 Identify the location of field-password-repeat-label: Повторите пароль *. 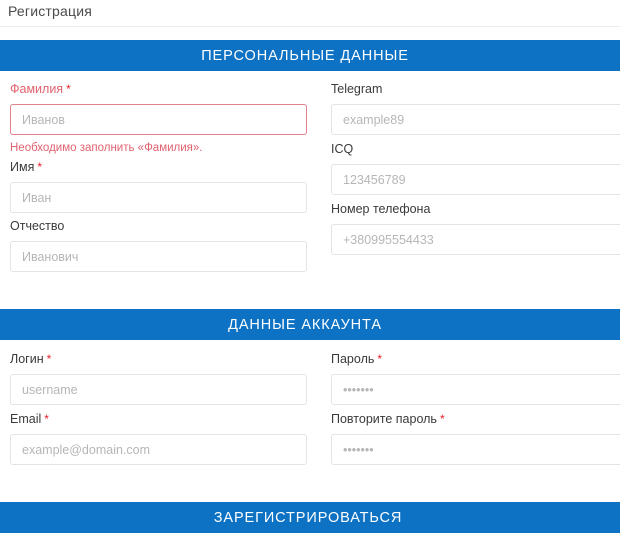
(475, 419).